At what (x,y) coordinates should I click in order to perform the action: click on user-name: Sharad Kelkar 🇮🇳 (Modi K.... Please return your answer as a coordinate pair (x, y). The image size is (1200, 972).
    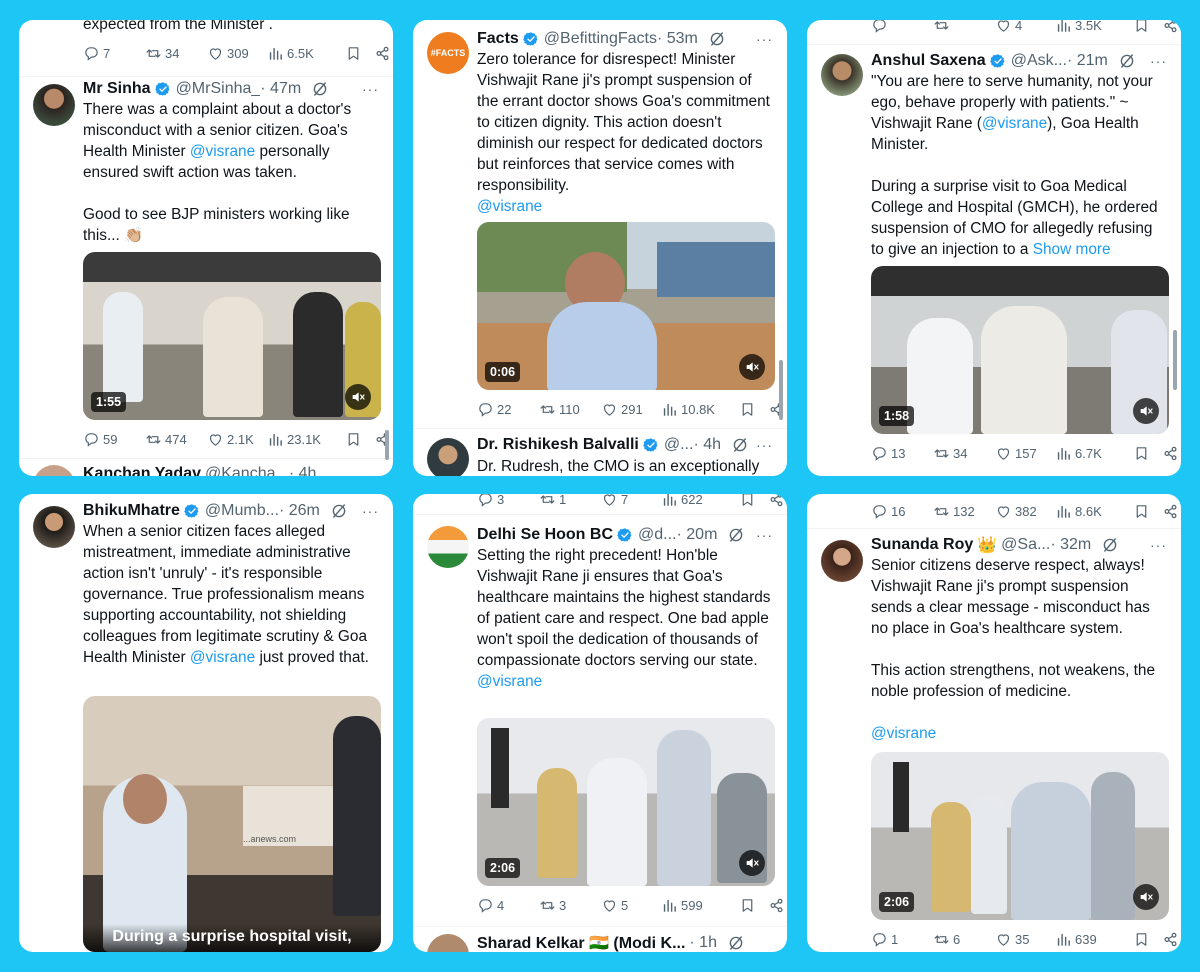
    Looking at the image, I should click on (581, 942).